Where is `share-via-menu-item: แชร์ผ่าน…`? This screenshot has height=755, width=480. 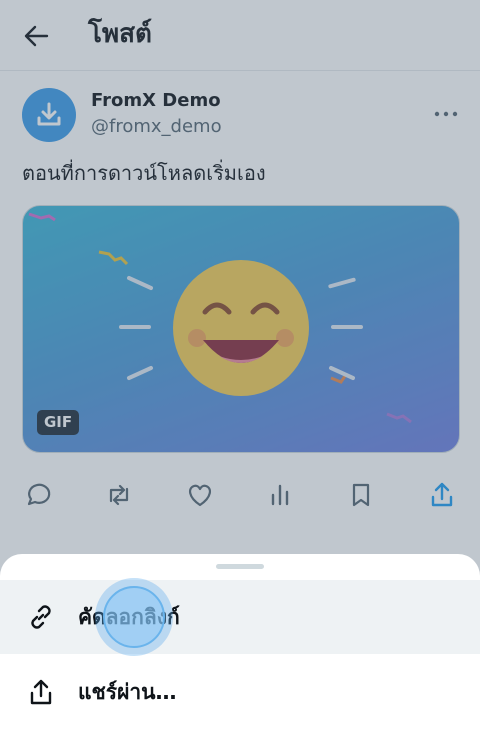
share-via-menu-item: แชร์ผ่าน… is located at coordinates (240, 692).